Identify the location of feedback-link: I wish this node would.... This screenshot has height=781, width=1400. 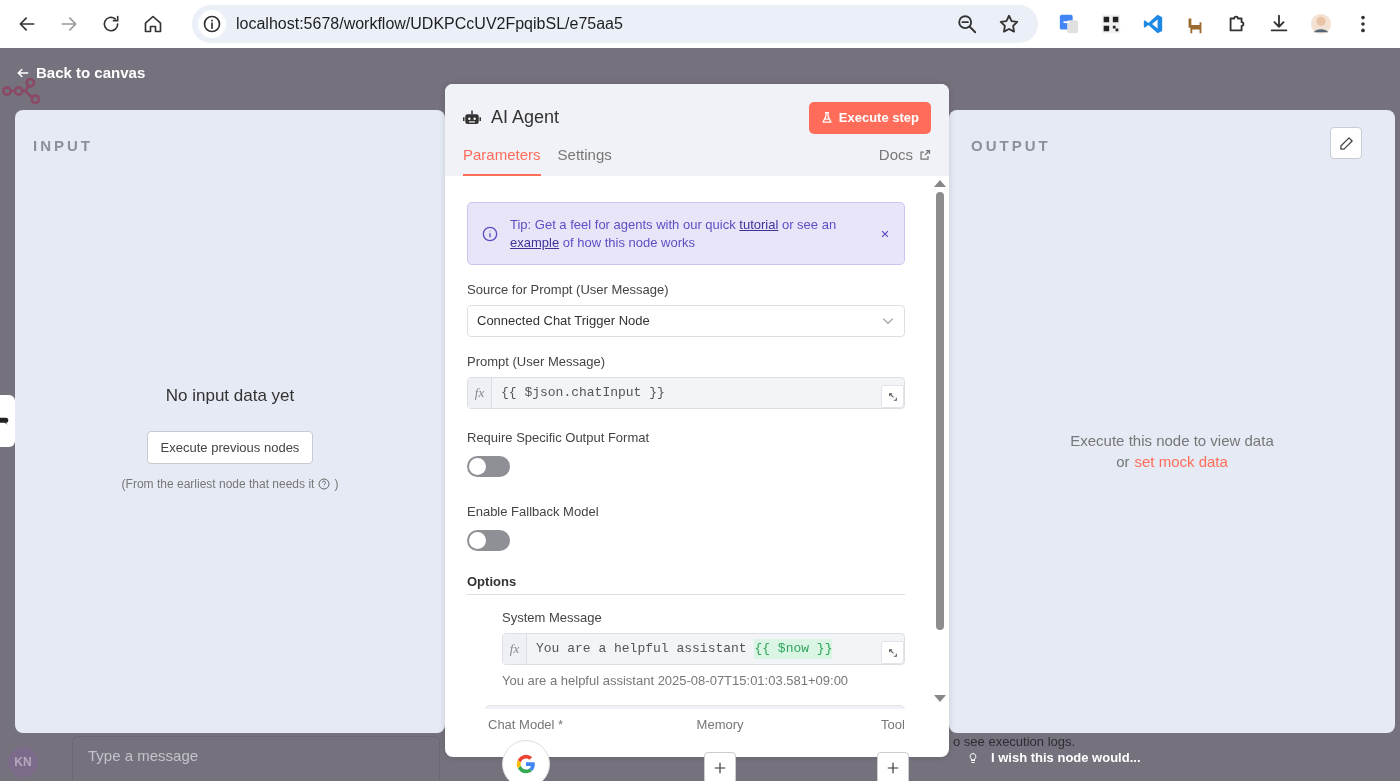
(1066, 757).